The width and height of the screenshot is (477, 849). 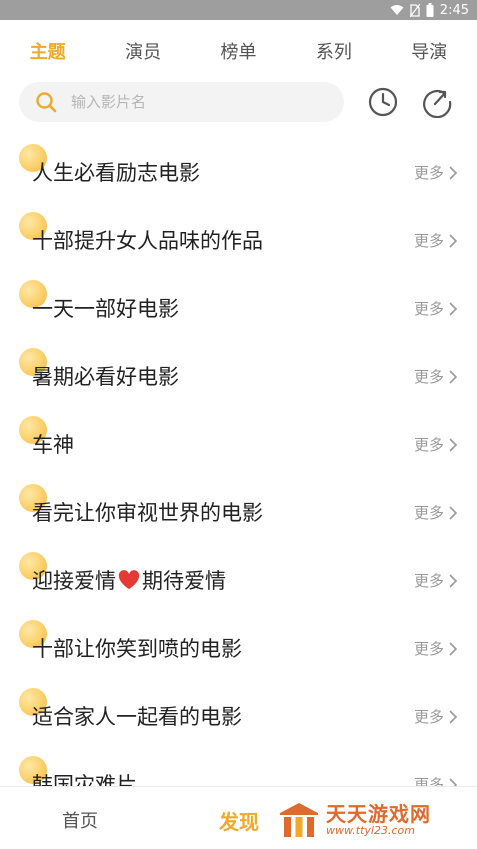 What do you see at coordinates (430, 10) in the screenshot?
I see `battery-icon` at bounding box center [430, 10].